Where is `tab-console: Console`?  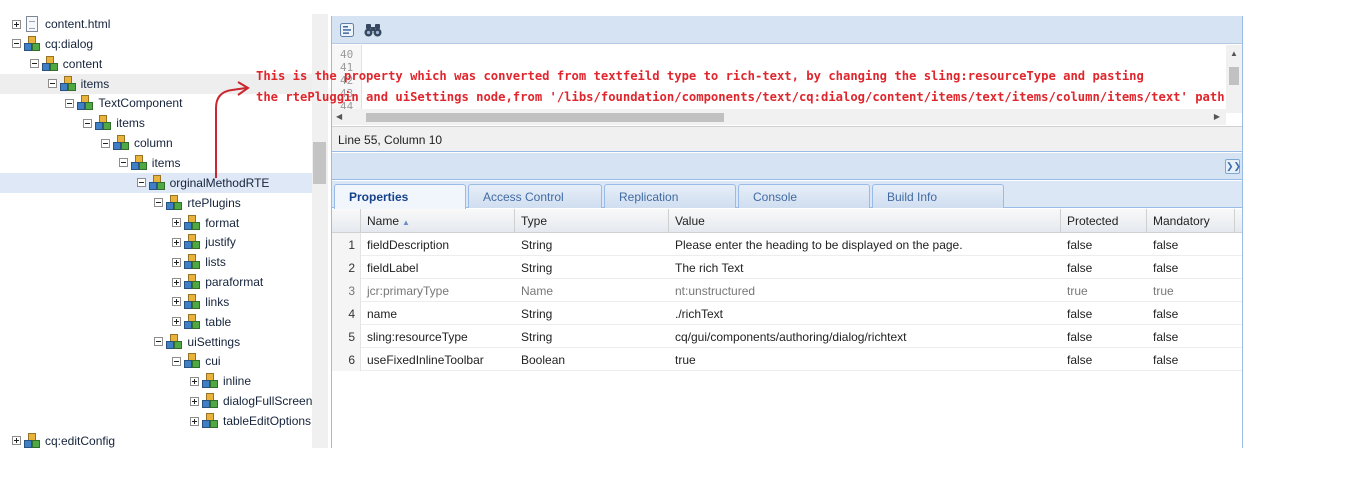 tab-console: Console is located at coordinates (804, 196).